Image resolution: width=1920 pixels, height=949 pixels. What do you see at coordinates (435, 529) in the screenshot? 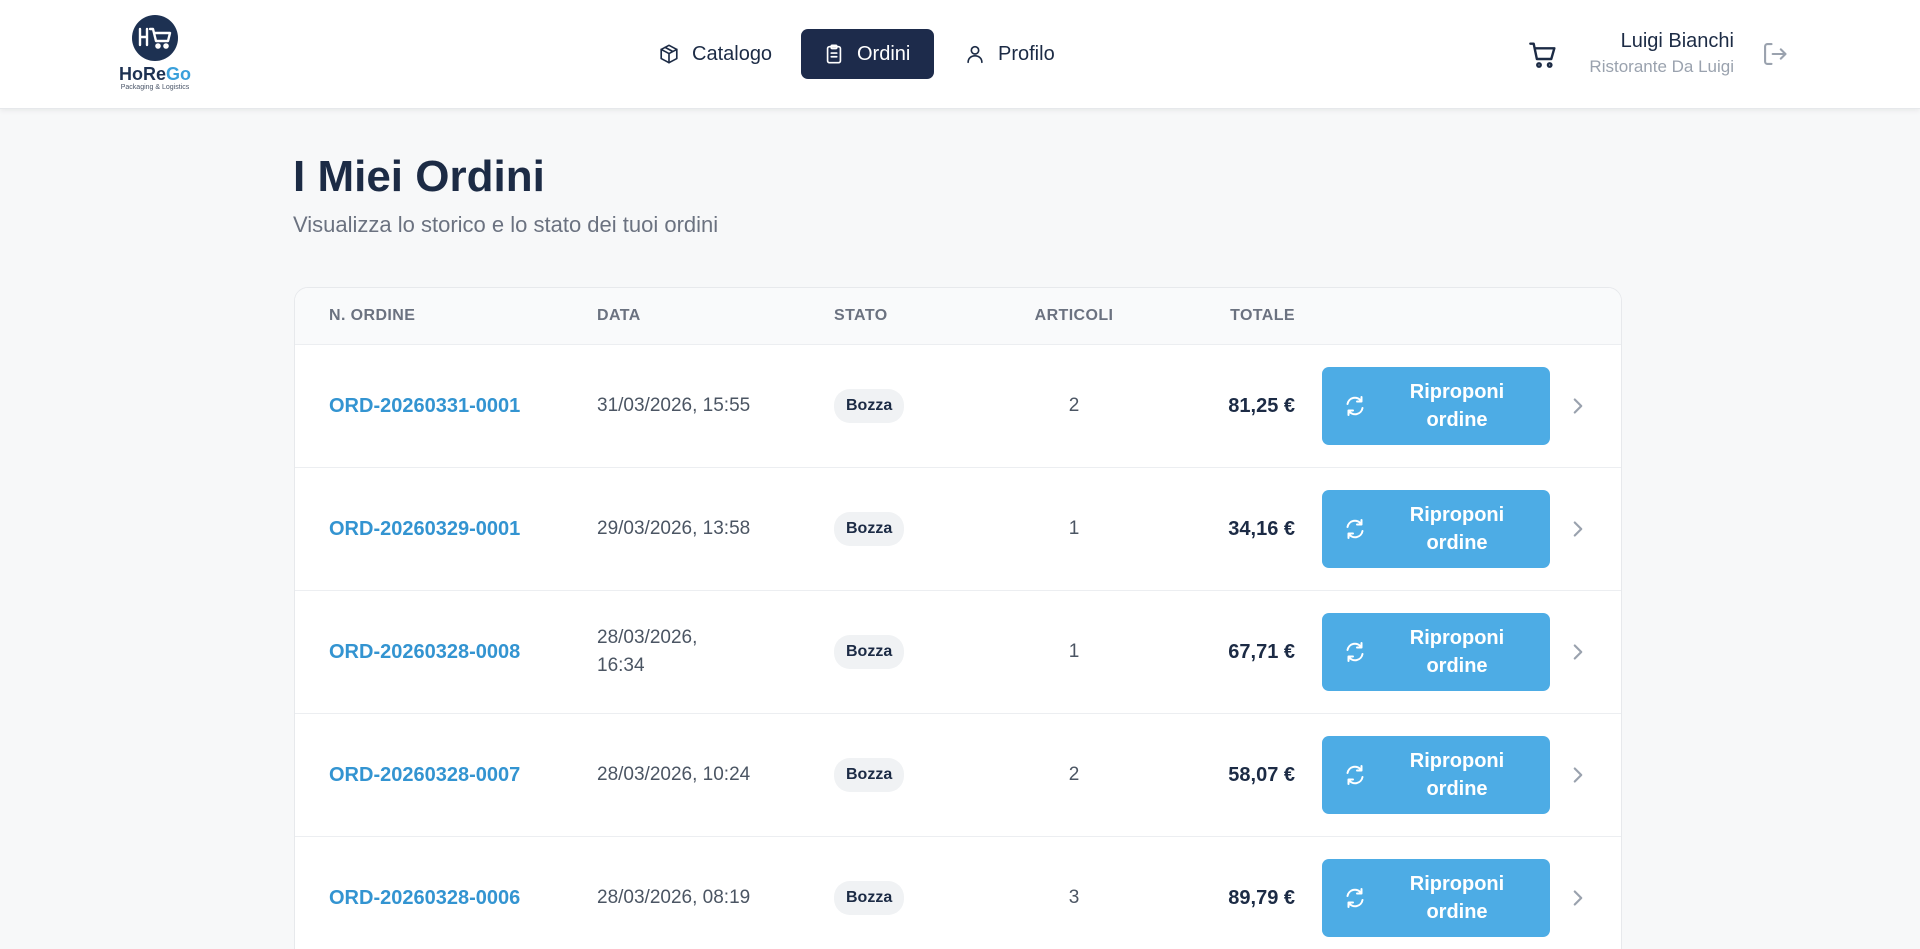
I see `order-number-link: ORD-20260329-0001` at bounding box center [435, 529].